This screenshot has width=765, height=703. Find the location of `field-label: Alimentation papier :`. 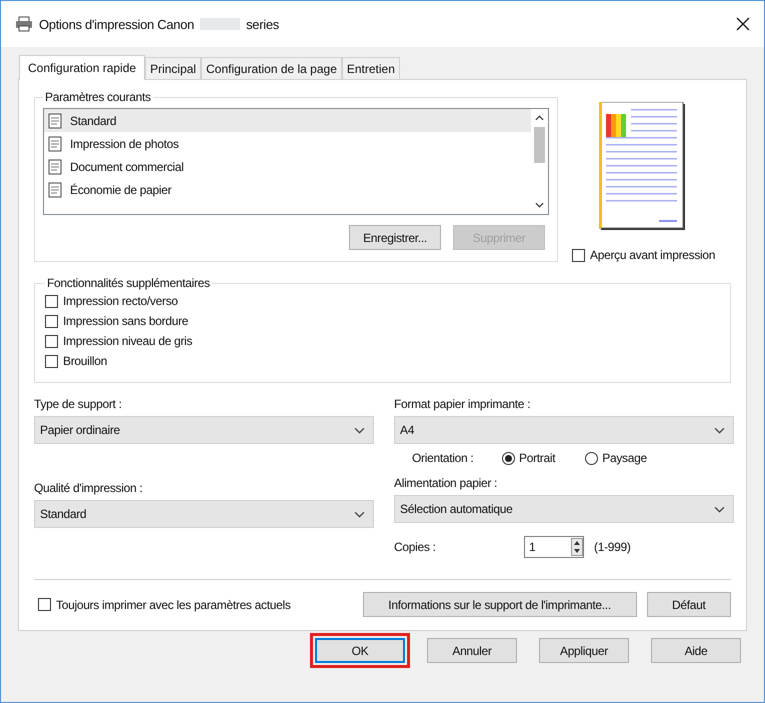

field-label: Alimentation papier : is located at coordinates (446, 483).